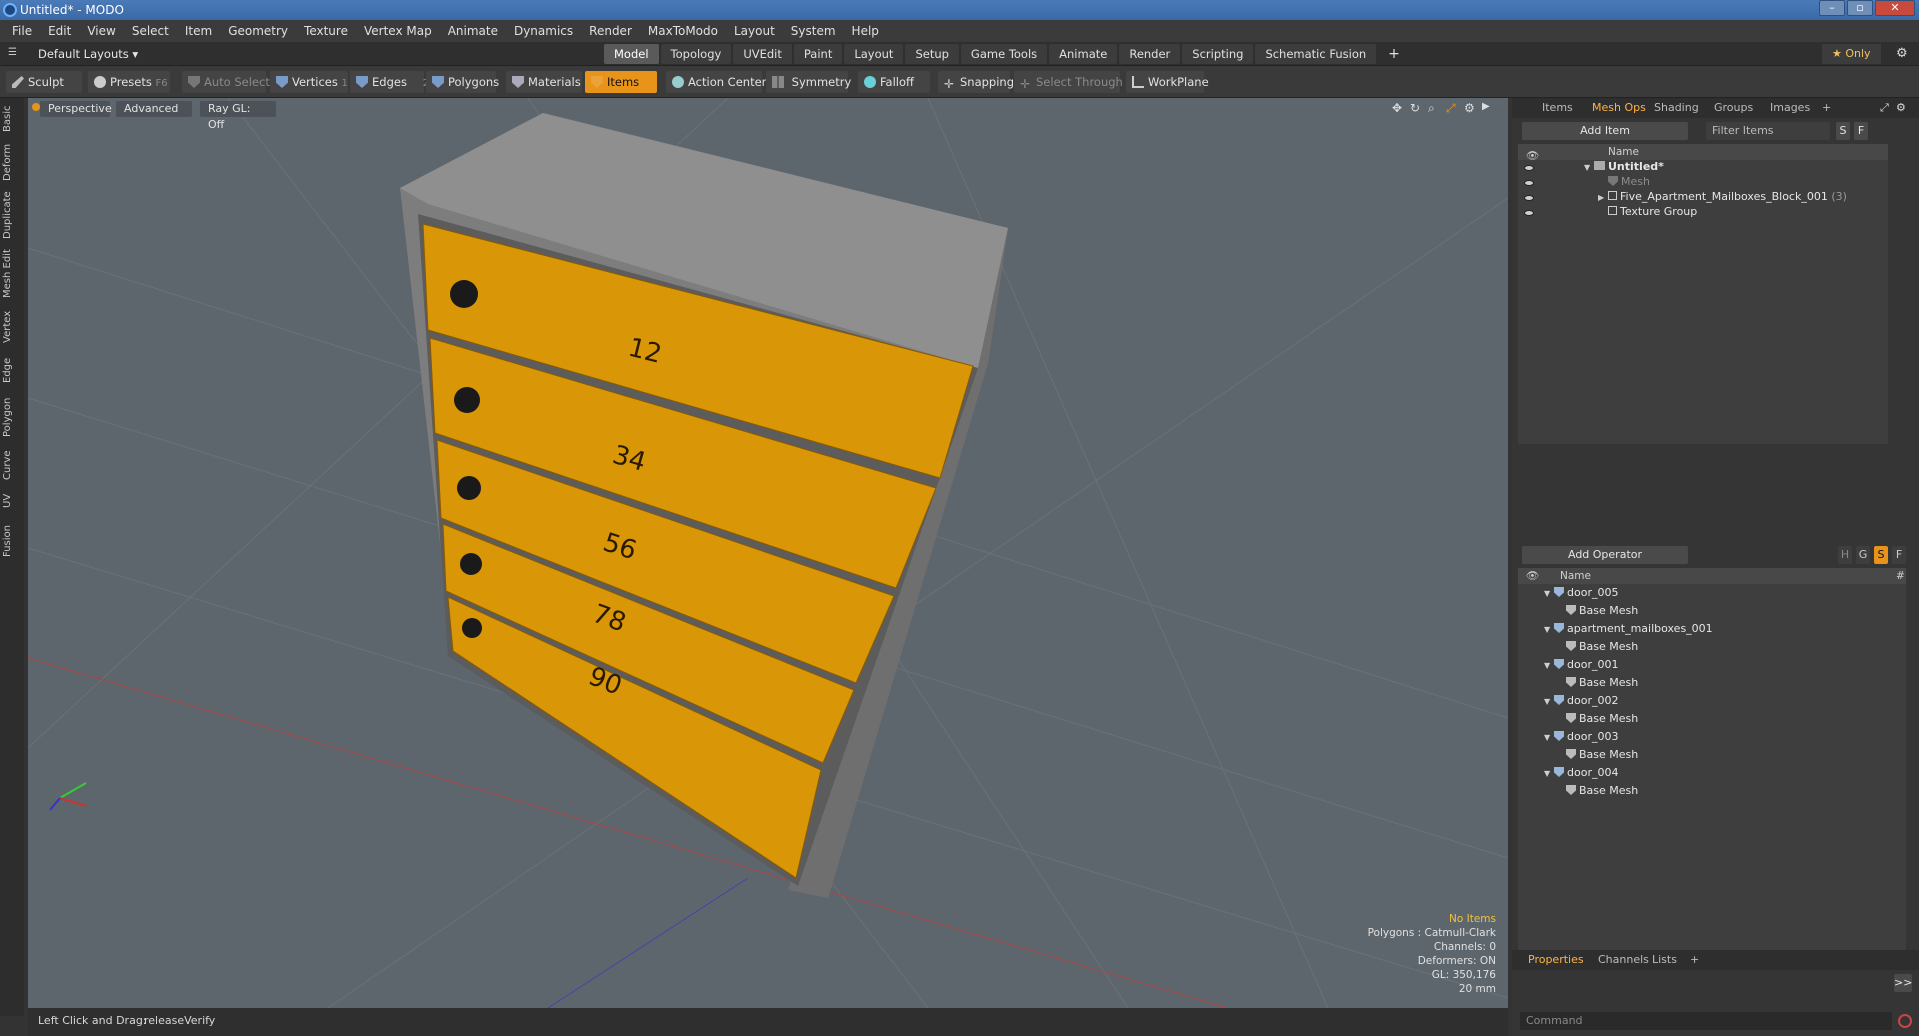 The image size is (1919, 1036). Describe the element at coordinates (400, 31) in the screenshot. I see `menu-vertex-map: Vertex Map` at that location.